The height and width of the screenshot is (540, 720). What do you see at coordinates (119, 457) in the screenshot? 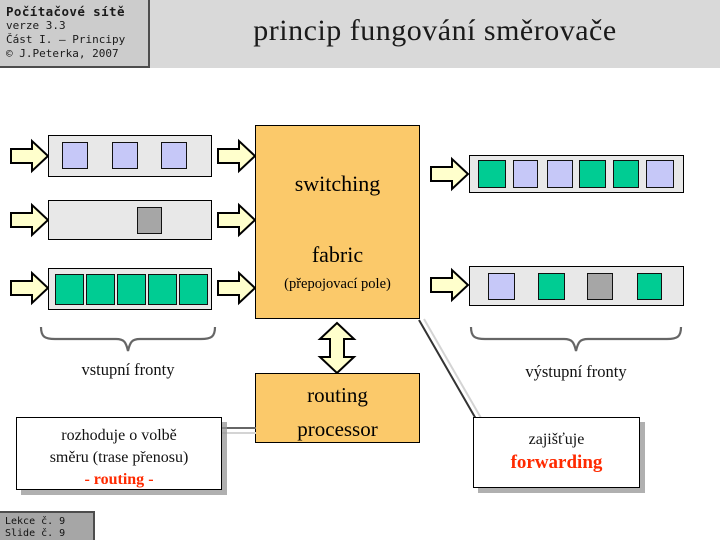
I see `callout-left-line2: směru (trase přenosu)` at bounding box center [119, 457].